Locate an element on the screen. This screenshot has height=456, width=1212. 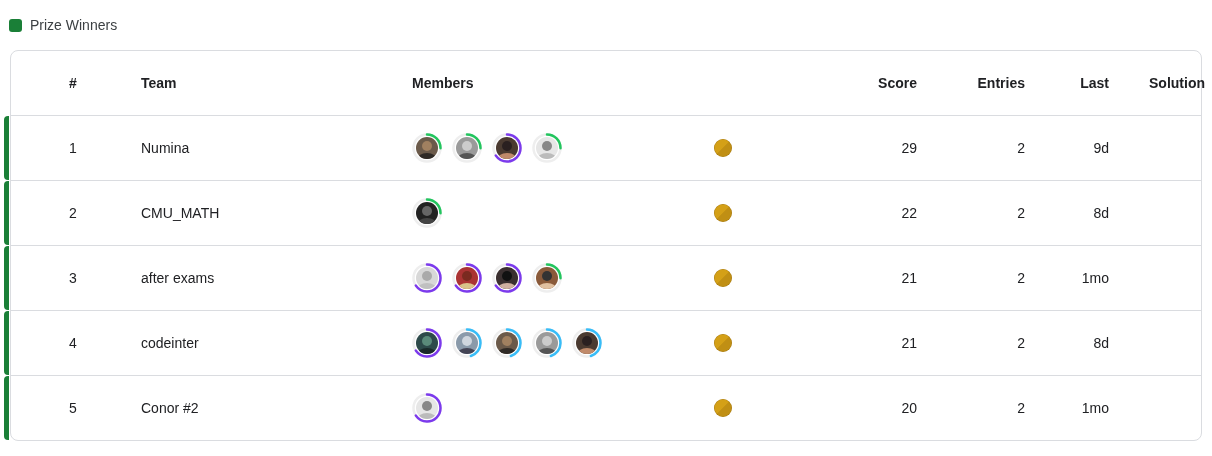
team-name: Conor #2 is located at coordinates (170, 408).